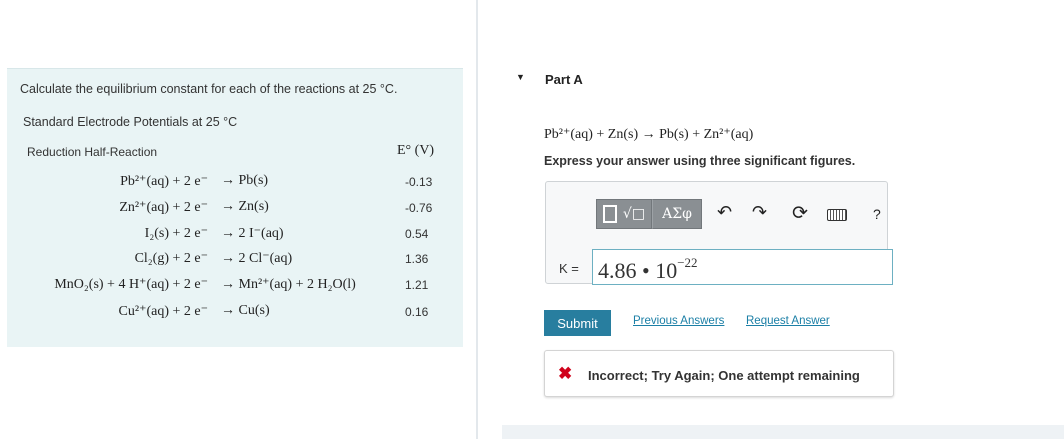 The image size is (1064, 439). What do you see at coordinates (677, 214) in the screenshot?
I see `symbols-button: ΑΣφ` at bounding box center [677, 214].